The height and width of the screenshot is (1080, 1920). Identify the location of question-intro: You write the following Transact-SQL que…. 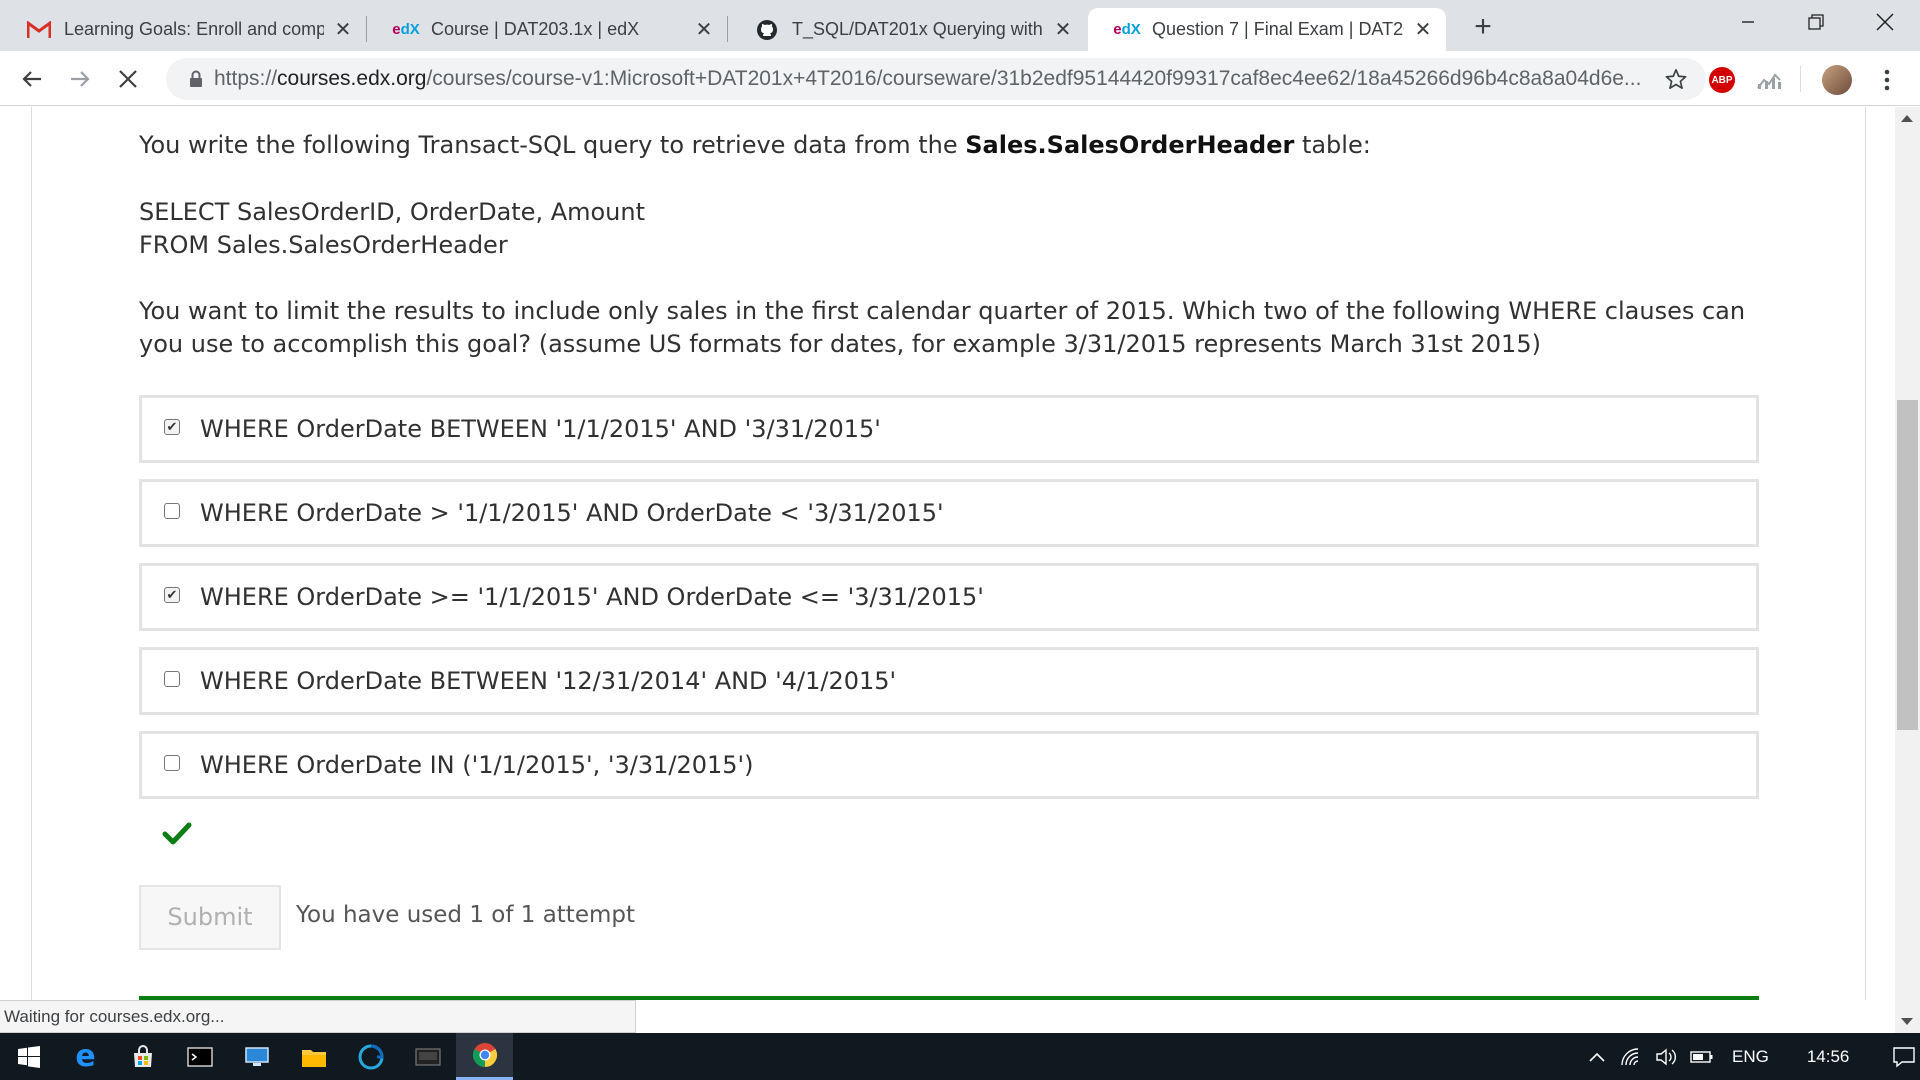
(755, 145).